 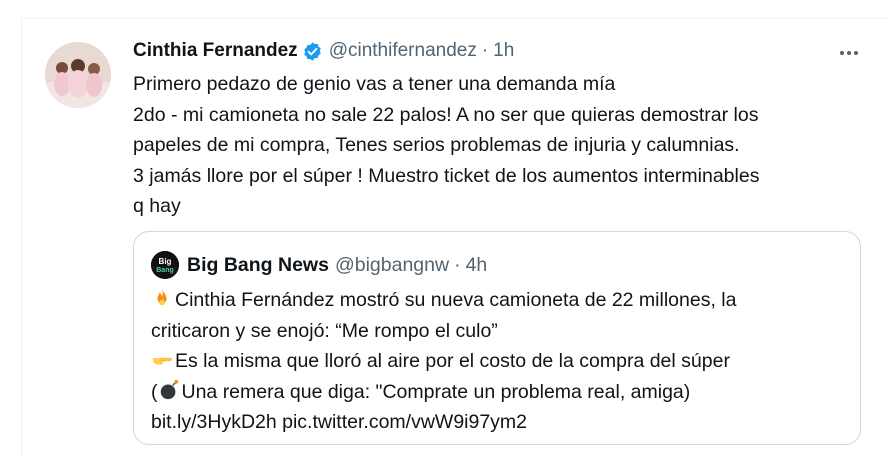 I want to click on quoted-tweet-time: 4h, so click(x=477, y=265).